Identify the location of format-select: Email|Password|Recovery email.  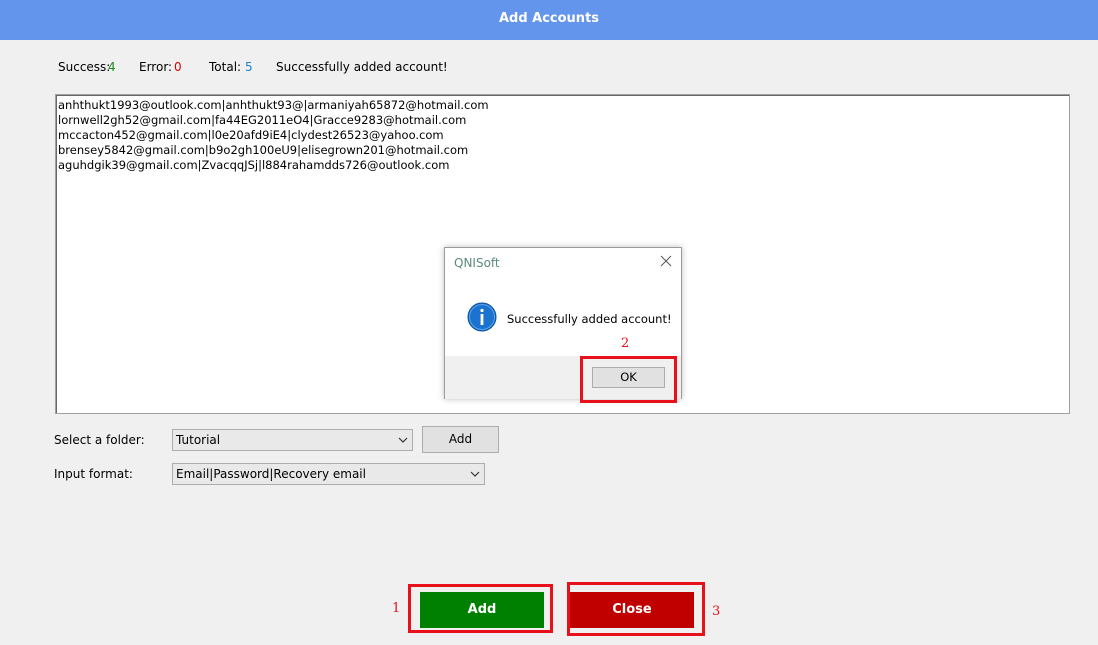
(328, 474).